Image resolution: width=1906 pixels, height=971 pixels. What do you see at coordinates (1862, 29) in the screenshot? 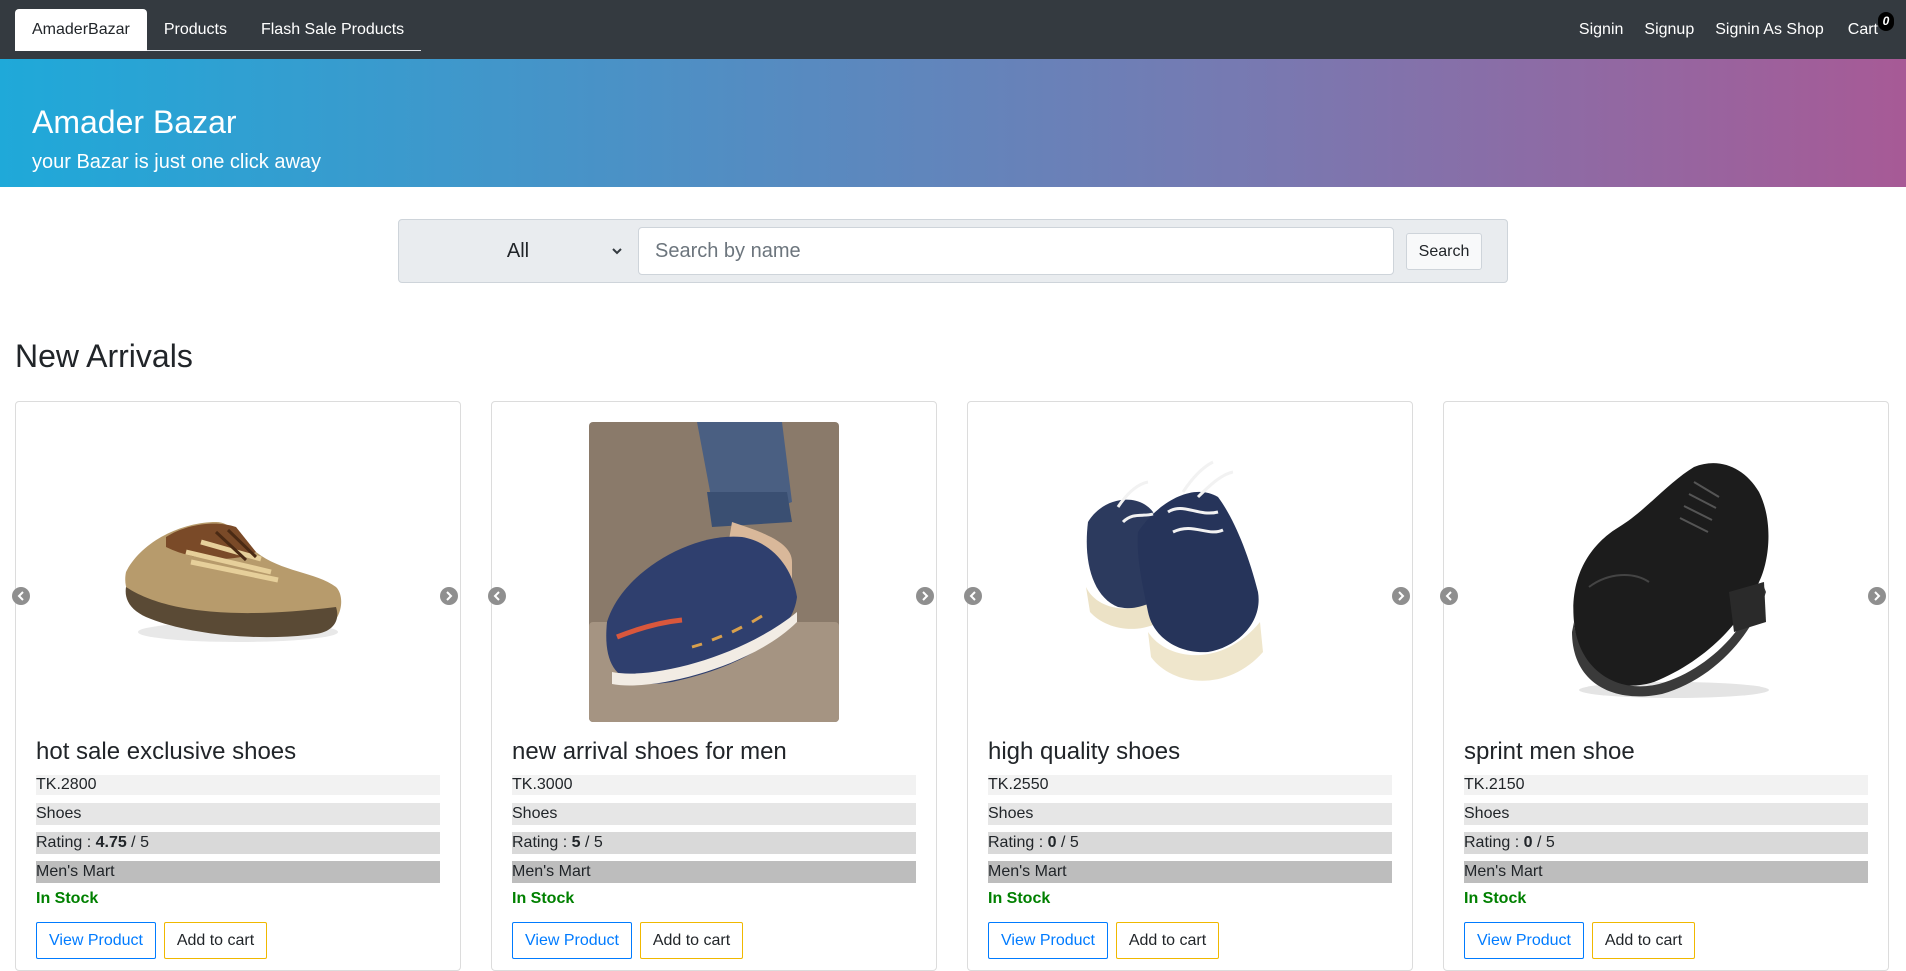
I see `cart-label: Cart` at bounding box center [1862, 29].